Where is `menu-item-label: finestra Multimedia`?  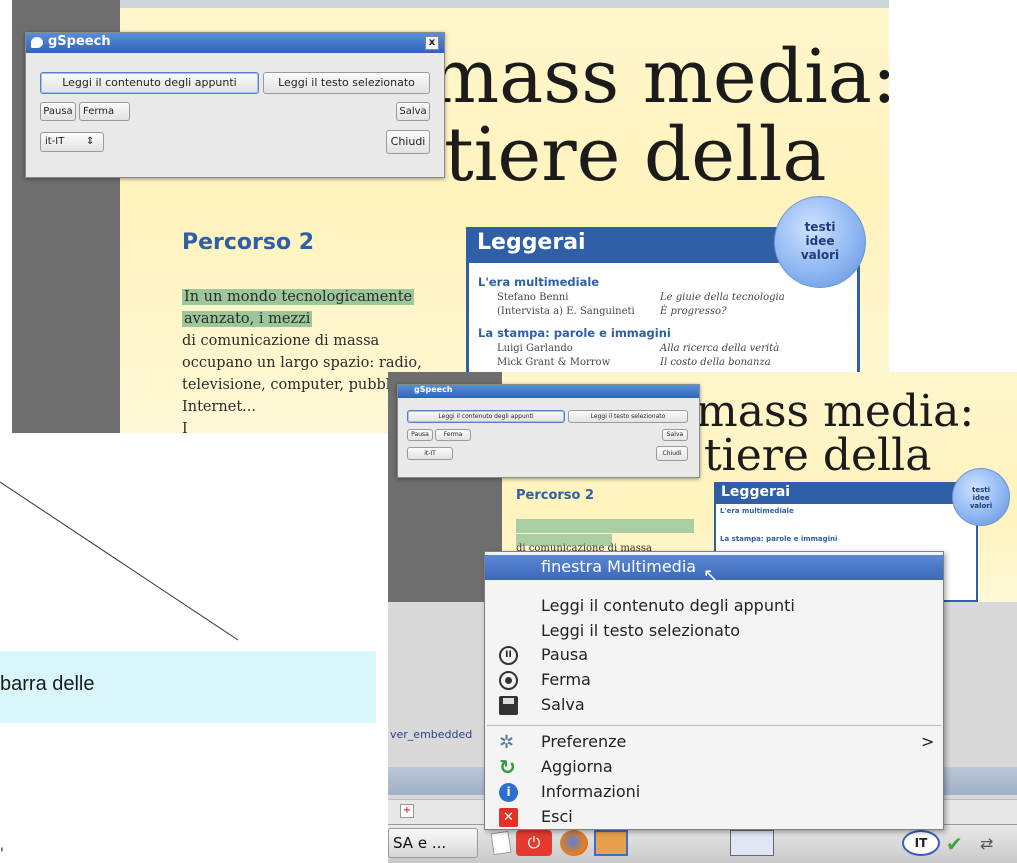
menu-item-label: finestra Multimedia is located at coordinates (619, 566).